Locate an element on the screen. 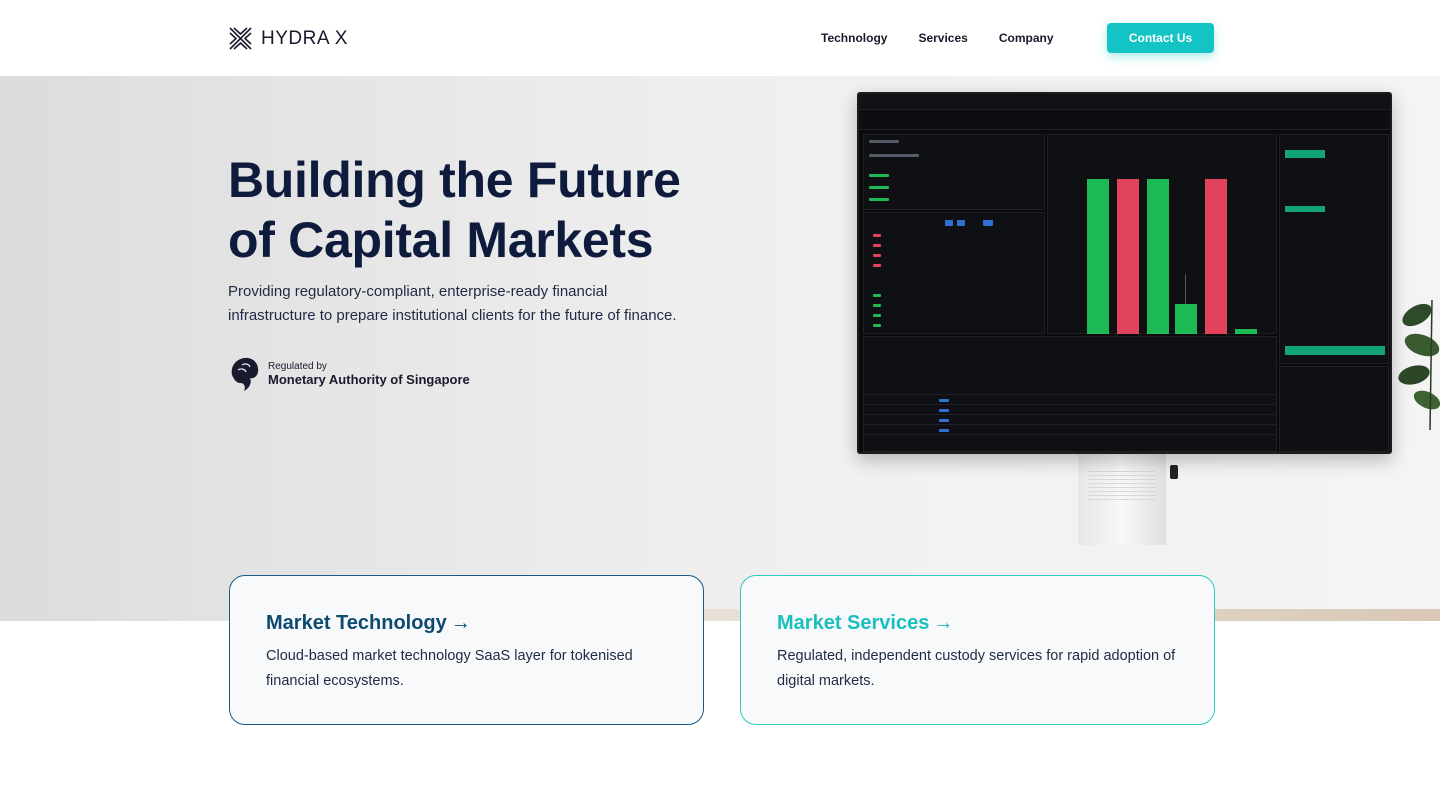  hero-title: Building the Future of Capital Markets is located at coordinates (454, 210).